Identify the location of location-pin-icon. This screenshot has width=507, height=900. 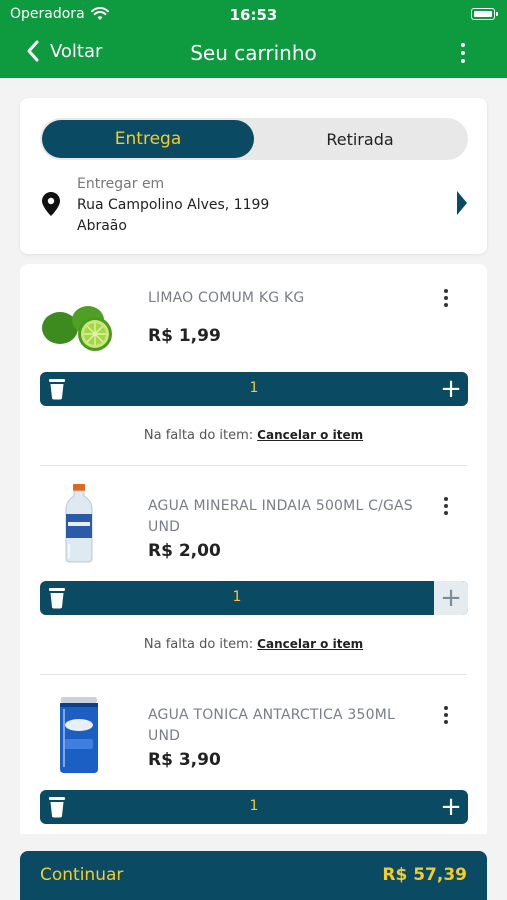
(51, 204).